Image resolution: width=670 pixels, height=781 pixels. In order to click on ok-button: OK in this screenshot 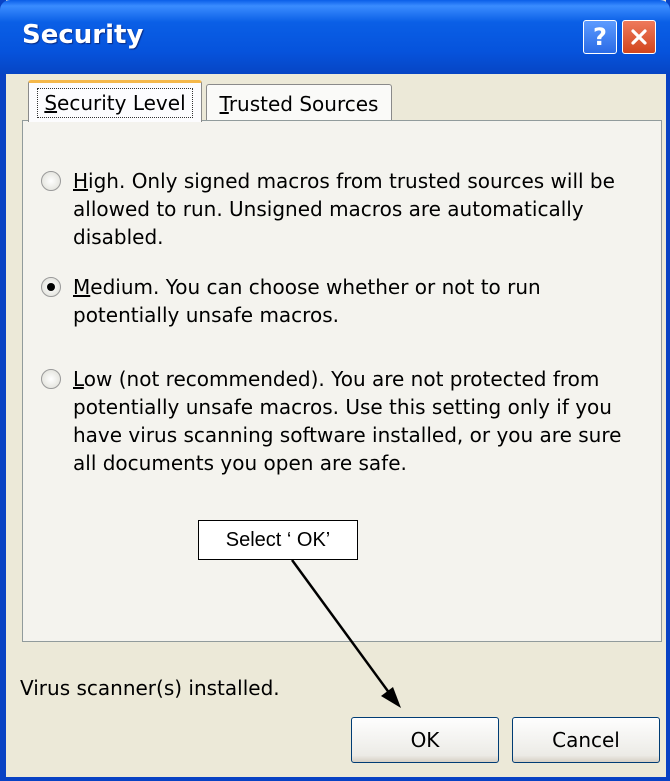, I will do `click(425, 740)`.